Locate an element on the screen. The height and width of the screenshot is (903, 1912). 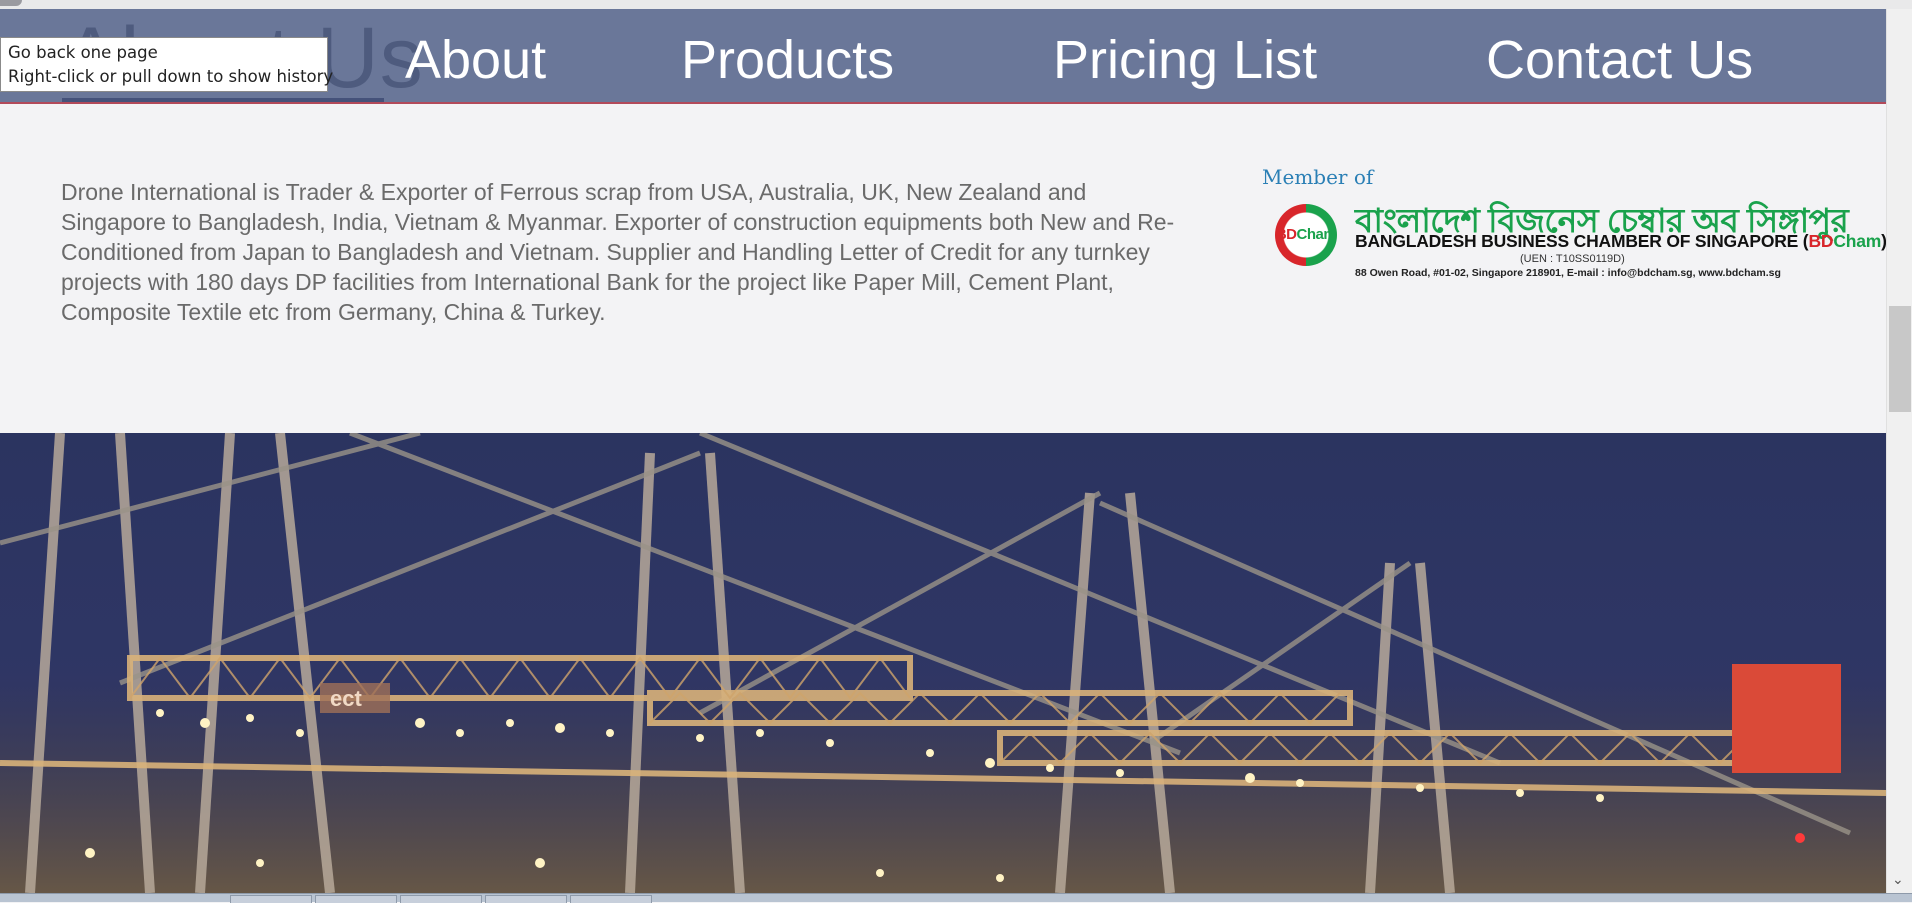
back-to-top-button is located at coordinates (1786, 718).